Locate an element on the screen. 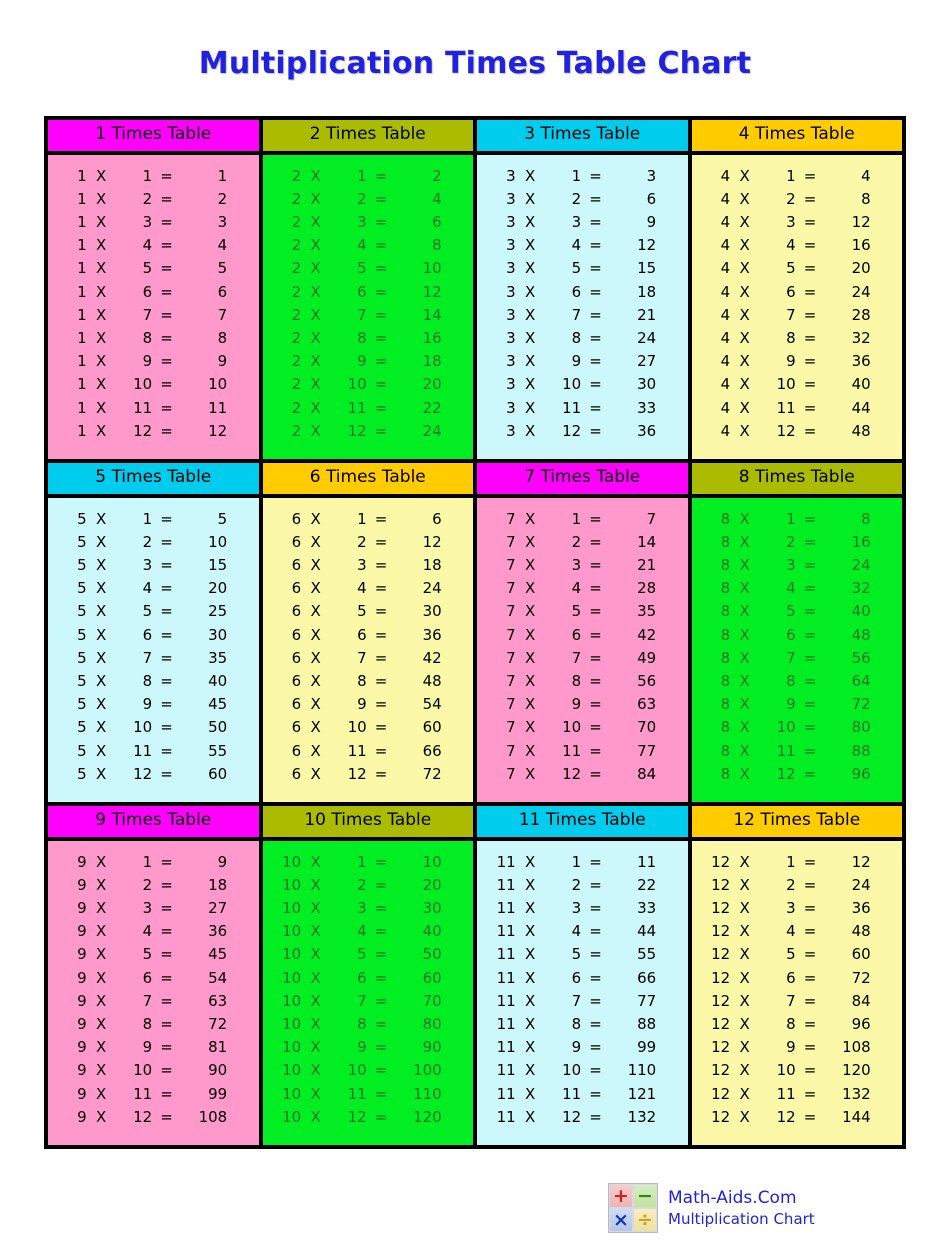 The height and width of the screenshot is (1250, 950). table-row: 6 X 12 = 72 is located at coordinates (368, 774).